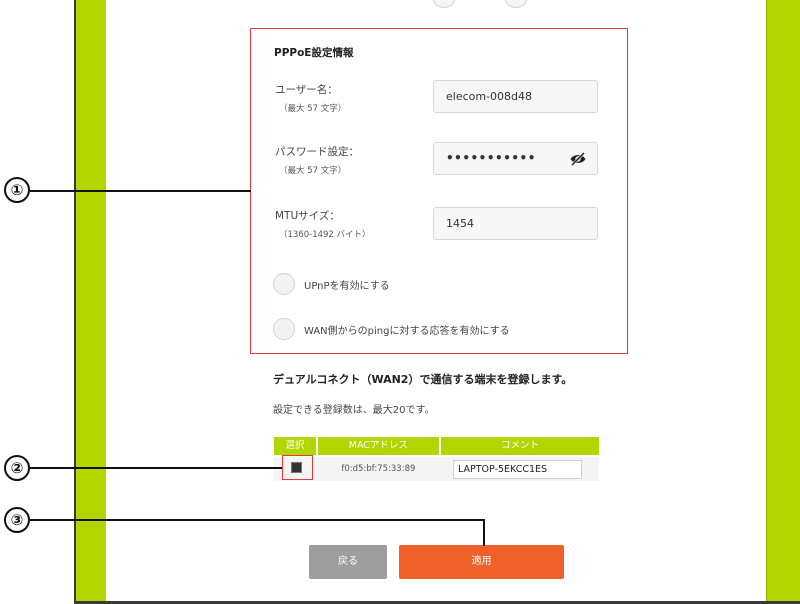 This screenshot has width=800, height=604. What do you see at coordinates (436, 469) in the screenshot?
I see `table-row: f0:d5:bf:75:33:89 LAPTOP-5EKCC1ES` at bounding box center [436, 469].